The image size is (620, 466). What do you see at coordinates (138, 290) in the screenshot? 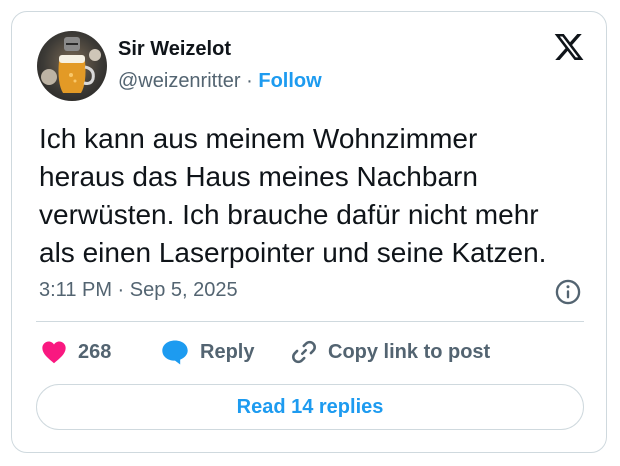
I see `timestamp-link: 3:11 PM · Sep 5, 2025` at bounding box center [138, 290].